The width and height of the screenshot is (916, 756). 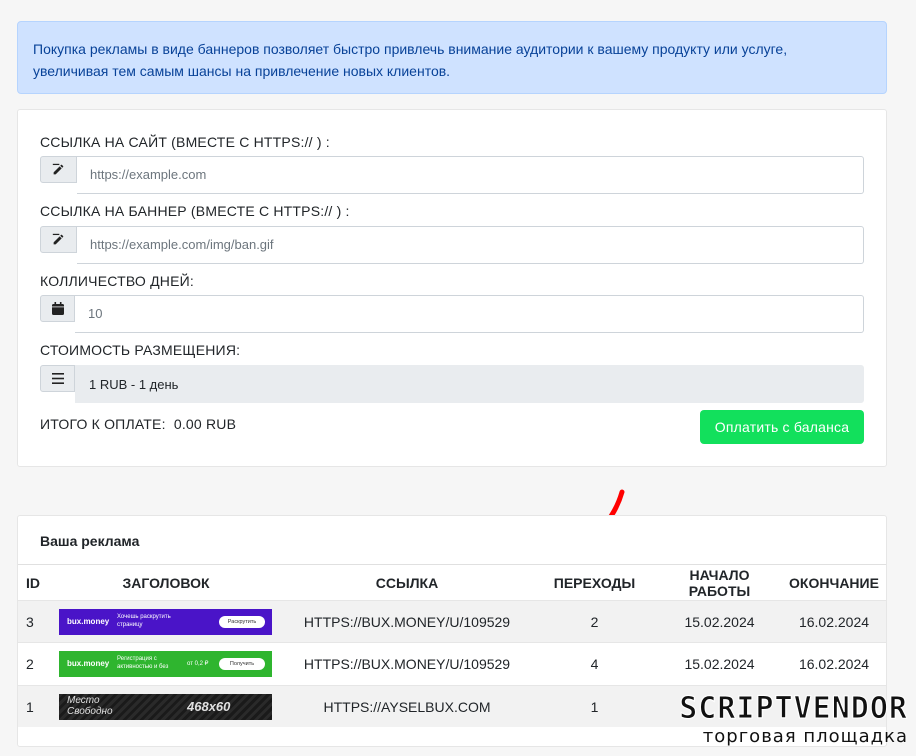 I want to click on banner-button: Получить, so click(x=242, y=664).